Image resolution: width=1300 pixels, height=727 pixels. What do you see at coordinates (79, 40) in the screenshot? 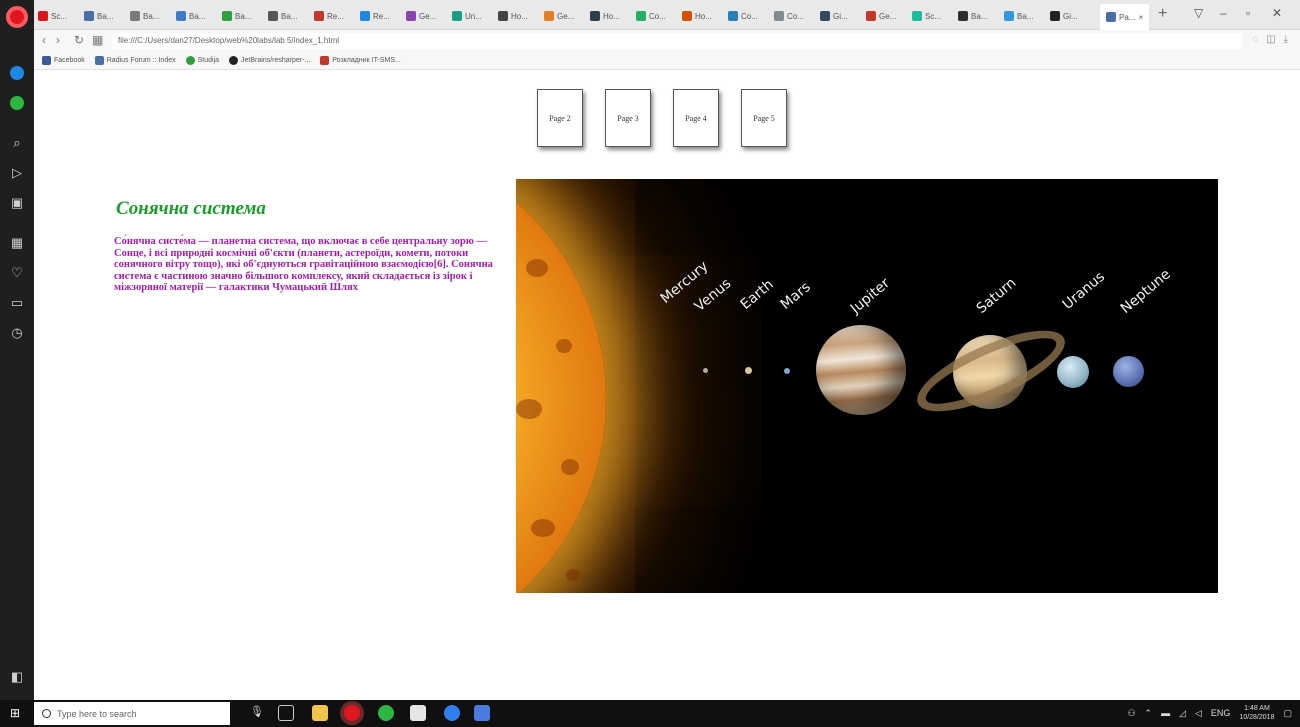
I see `reload-icon: ↻` at bounding box center [79, 40].